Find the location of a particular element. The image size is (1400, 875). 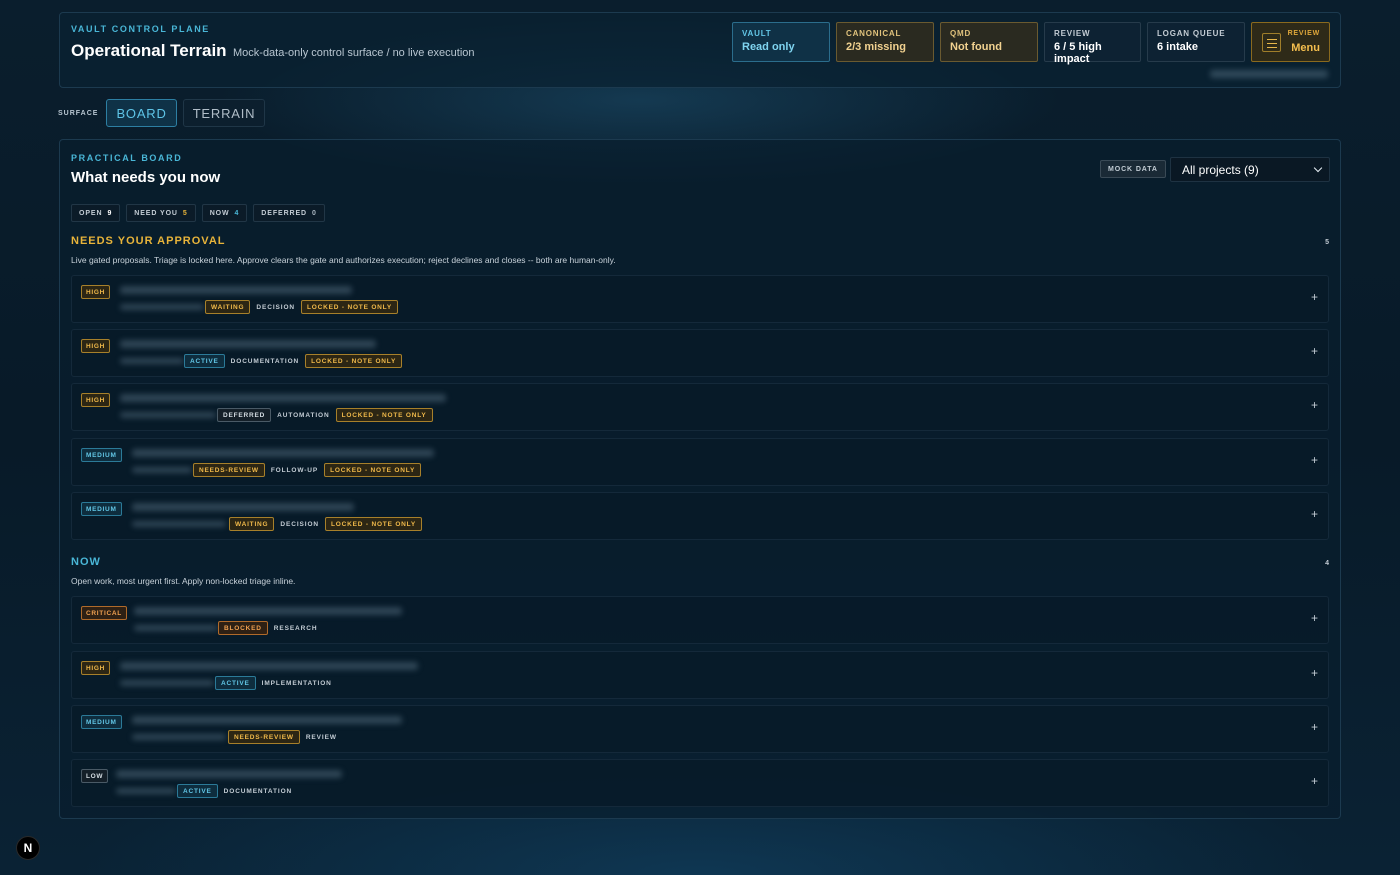

stat-review: REVIEW 6 / 5 high impact is located at coordinates (1092, 43).